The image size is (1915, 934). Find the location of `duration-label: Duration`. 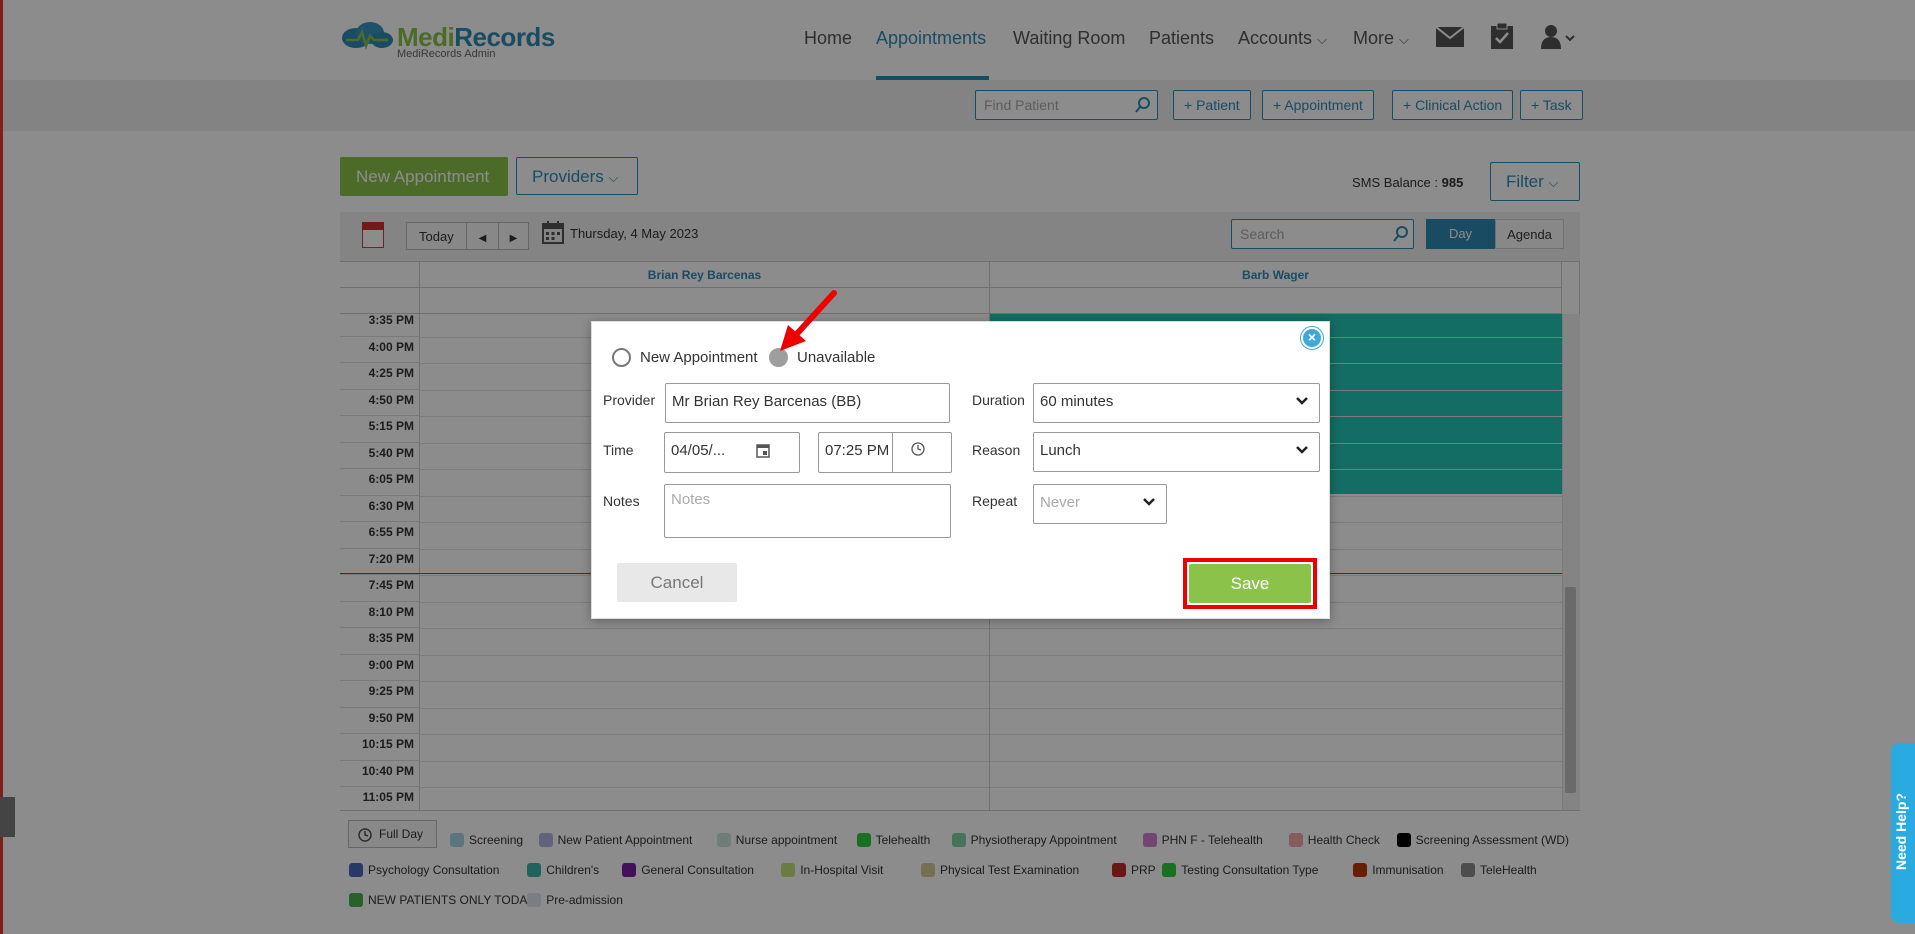

duration-label: Duration is located at coordinates (998, 400).